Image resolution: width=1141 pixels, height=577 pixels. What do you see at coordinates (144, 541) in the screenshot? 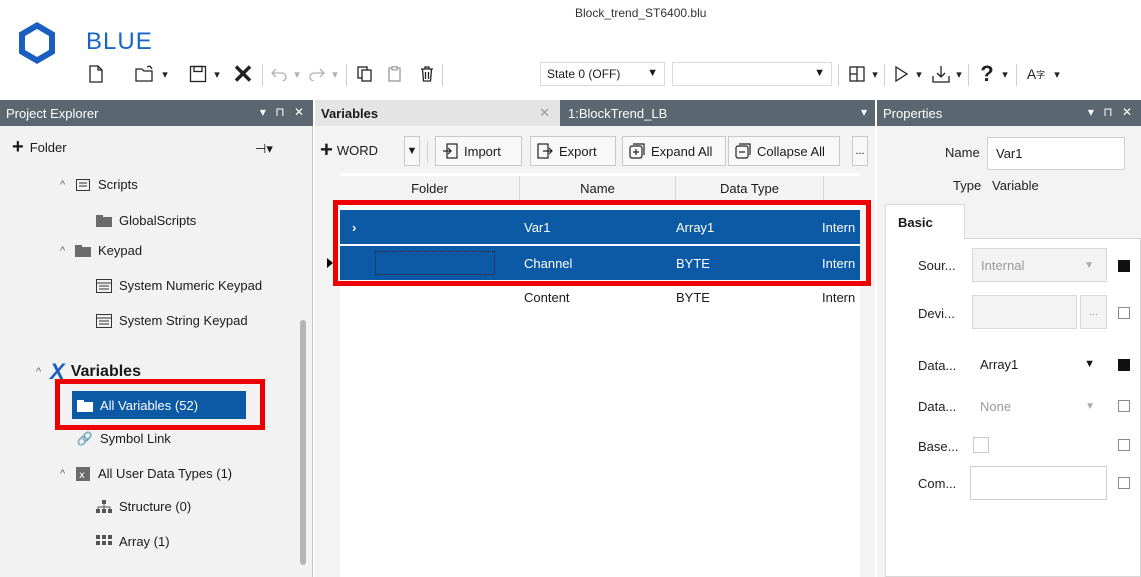
I see `tree-label: Array (1)` at bounding box center [144, 541].